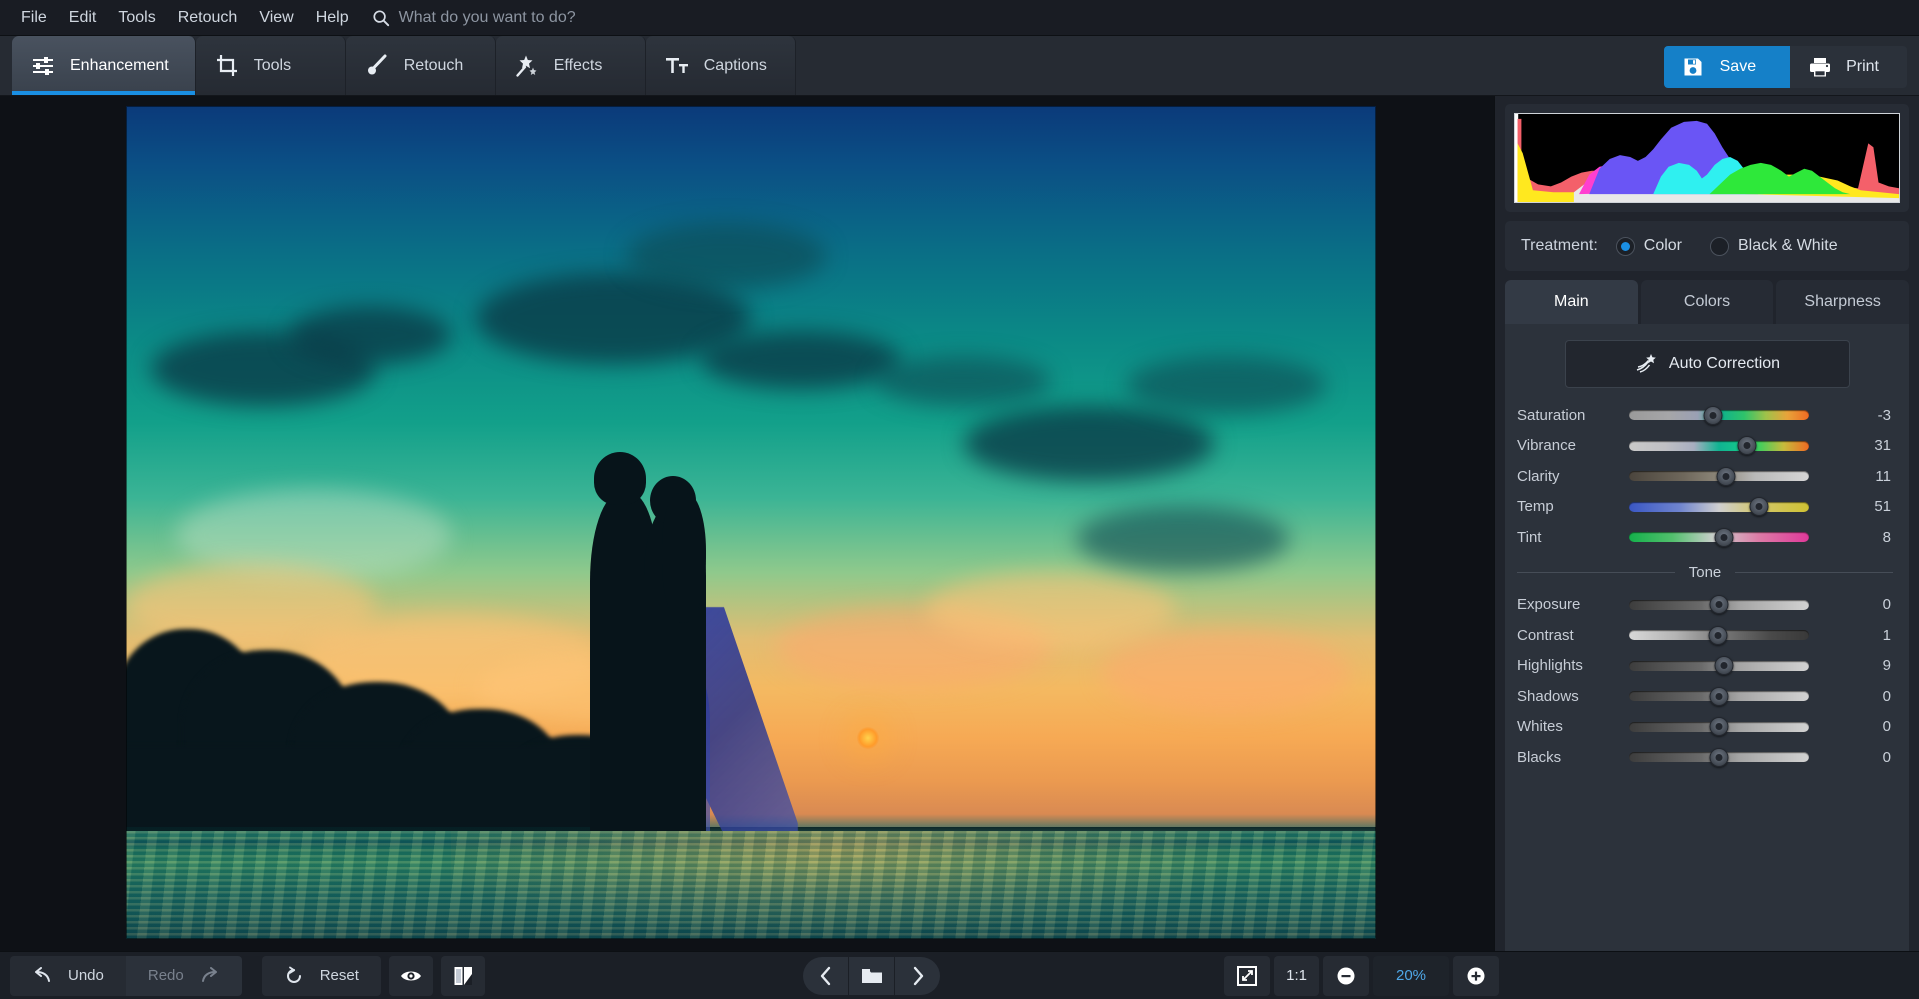  I want to click on save-button: Save, so click(1727, 67).